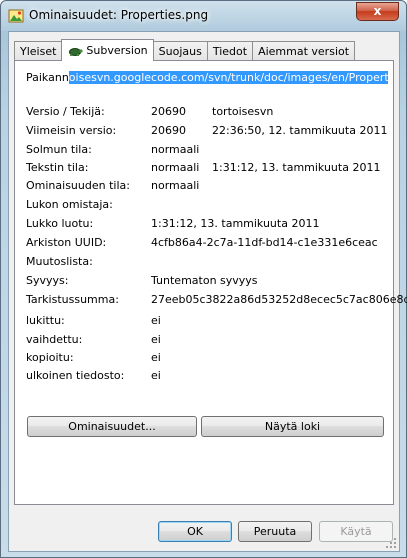 This screenshot has width=407, height=558. I want to click on prop-extra: tortoisesvn, so click(243, 111).